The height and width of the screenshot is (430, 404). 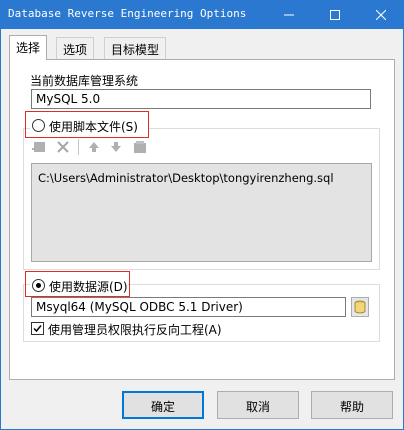 I want to click on admin-option: 使用管理员权限执行反向工程(A), so click(x=130, y=329).